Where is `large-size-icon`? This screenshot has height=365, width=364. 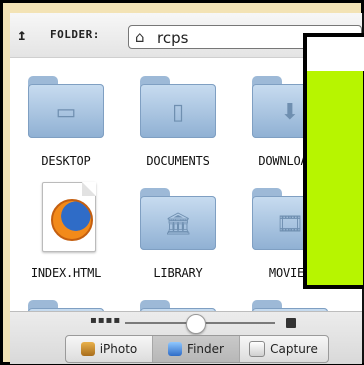
large-size-icon is located at coordinates (291, 323).